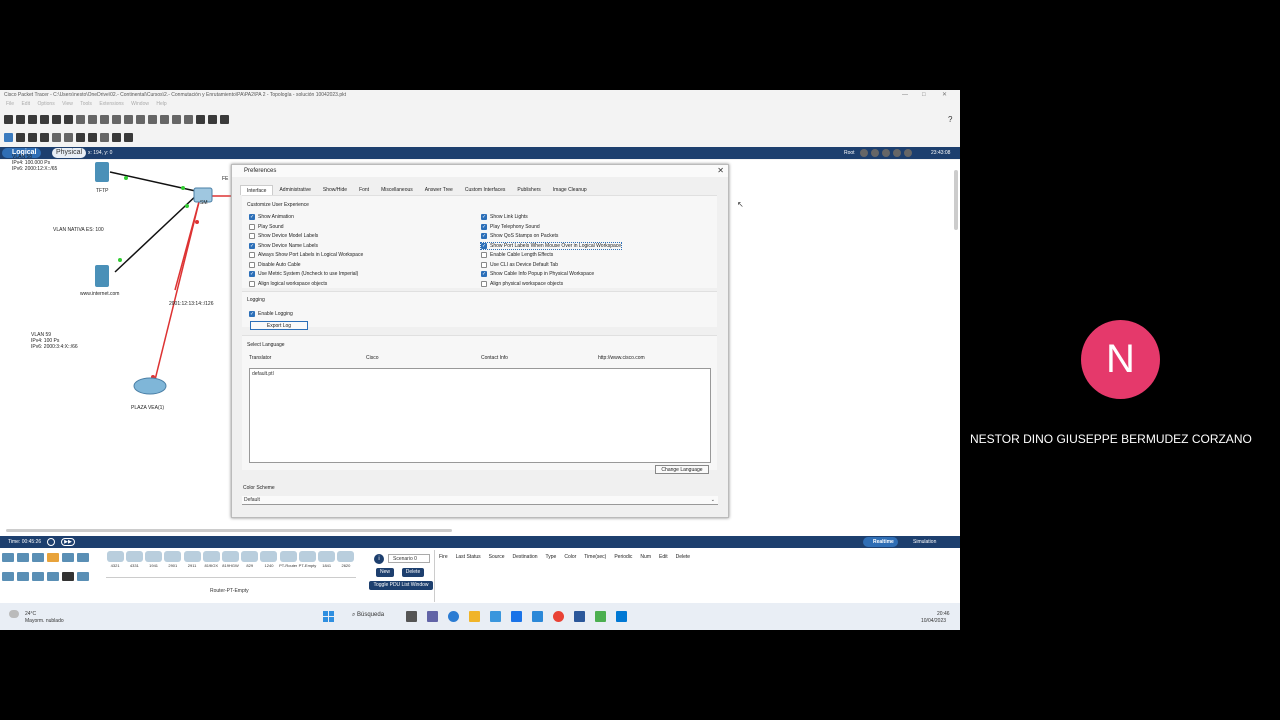 The width and height of the screenshot is (1280, 720). I want to click on custom-device-icon, so click(188, 119).